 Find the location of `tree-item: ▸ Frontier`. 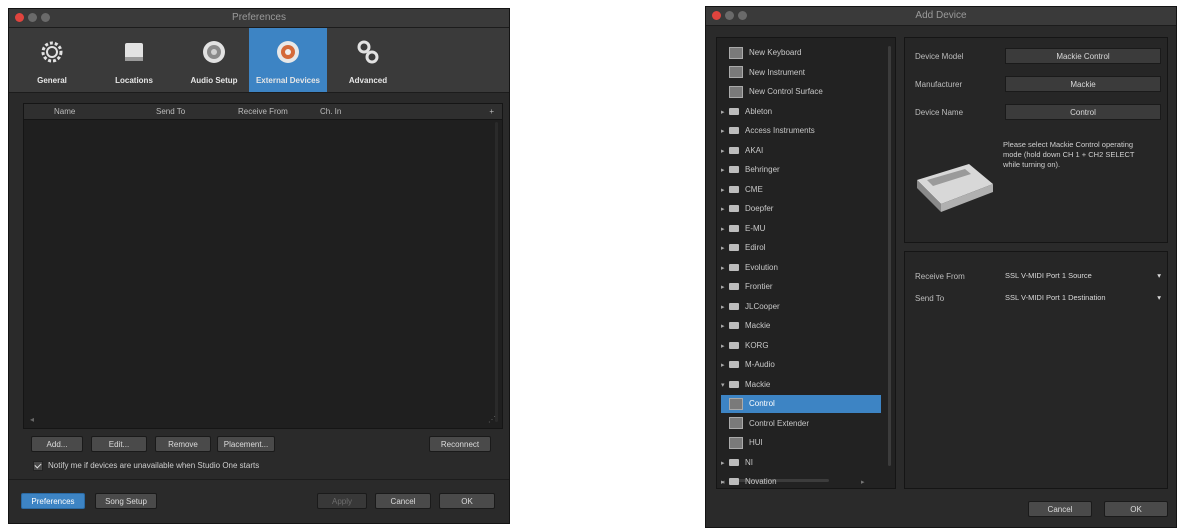

tree-item: ▸ Frontier is located at coordinates (801, 287).